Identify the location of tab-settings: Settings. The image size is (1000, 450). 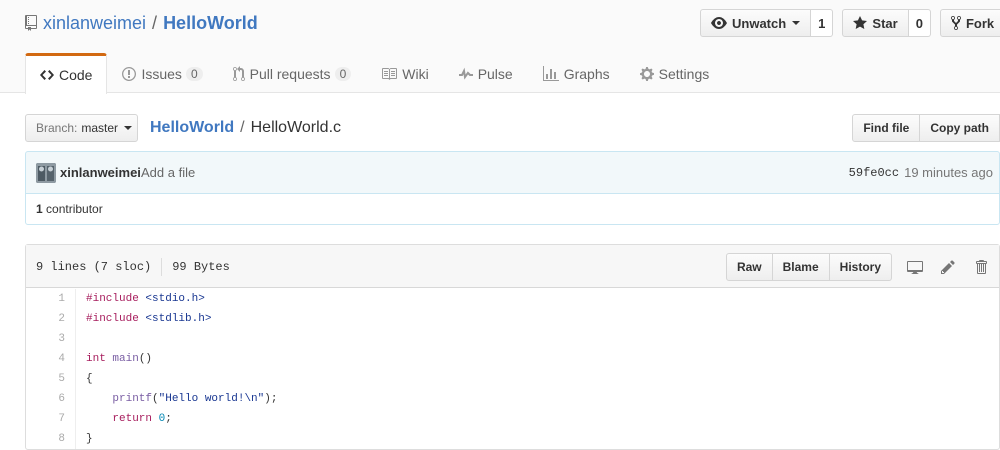
(675, 73).